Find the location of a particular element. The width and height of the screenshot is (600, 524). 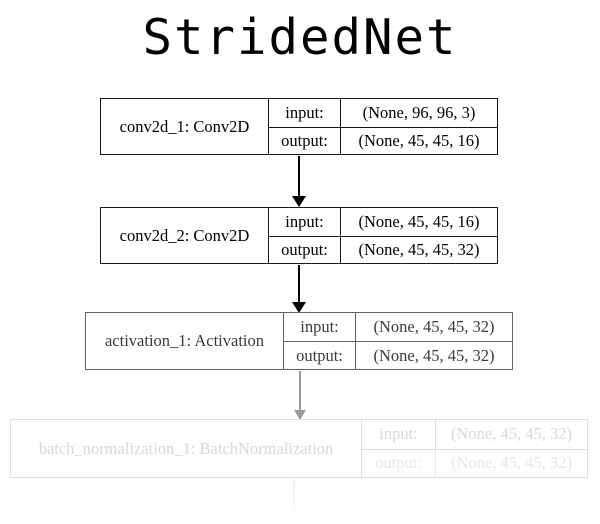

output-shape-value: (None, 45, 45, 16) is located at coordinates (419, 140).